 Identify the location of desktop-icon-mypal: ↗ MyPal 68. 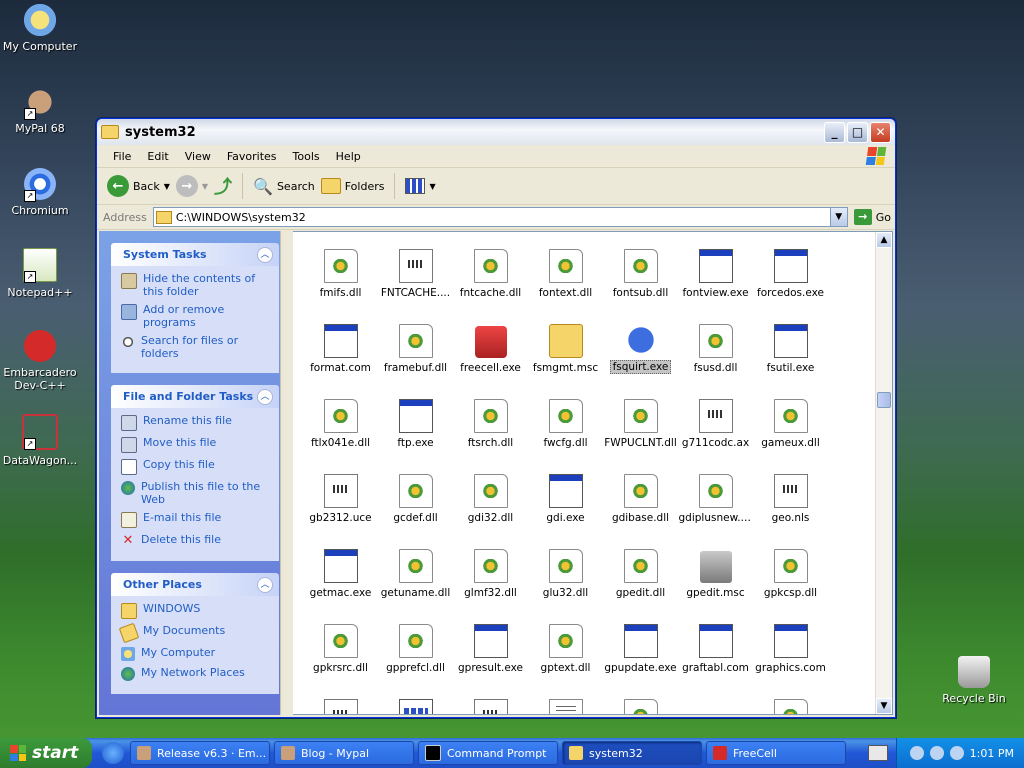
(40, 110).